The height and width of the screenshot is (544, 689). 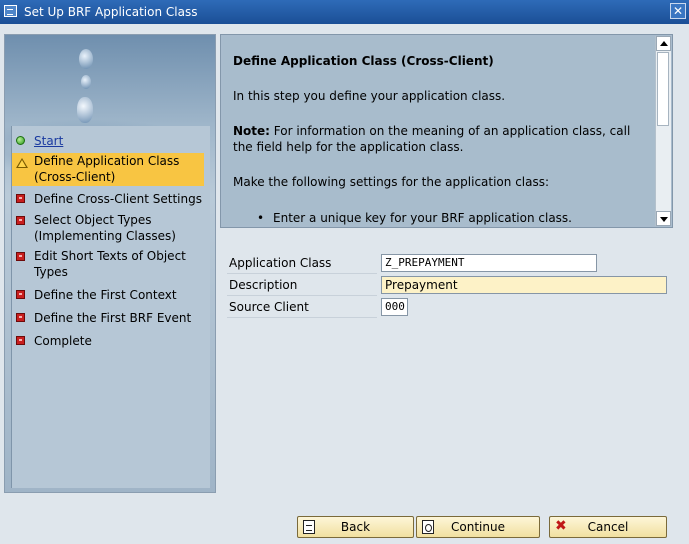 What do you see at coordinates (663, 43) in the screenshot?
I see `scroll-up-button` at bounding box center [663, 43].